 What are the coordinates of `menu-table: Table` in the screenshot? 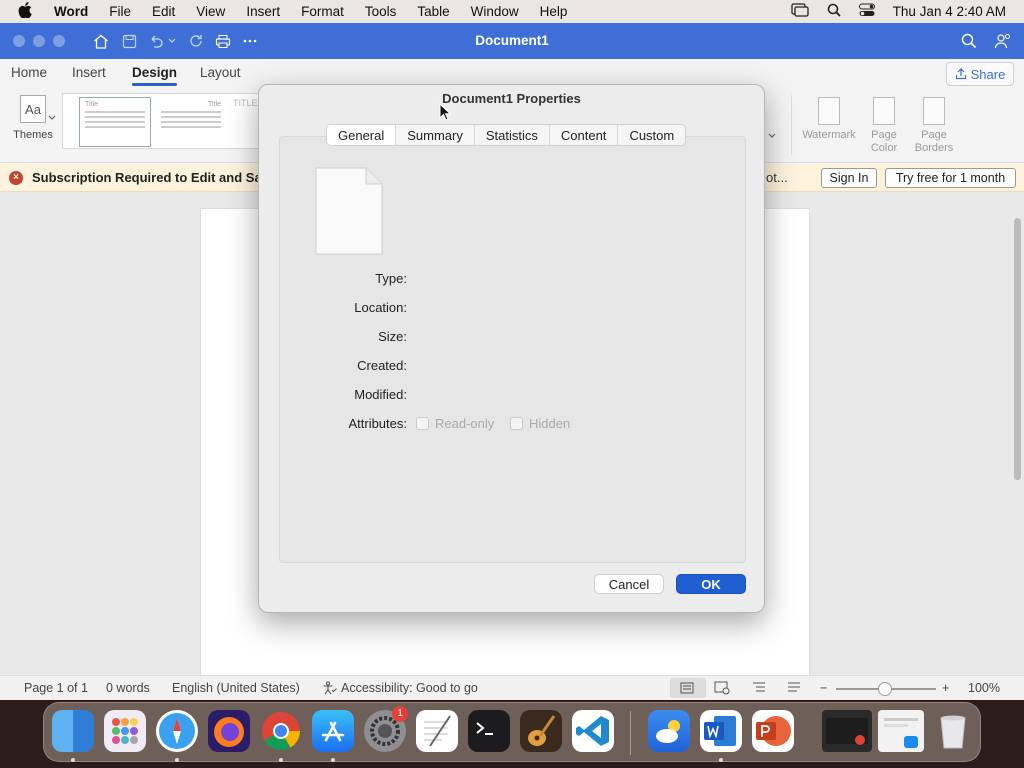 It's located at (433, 11).